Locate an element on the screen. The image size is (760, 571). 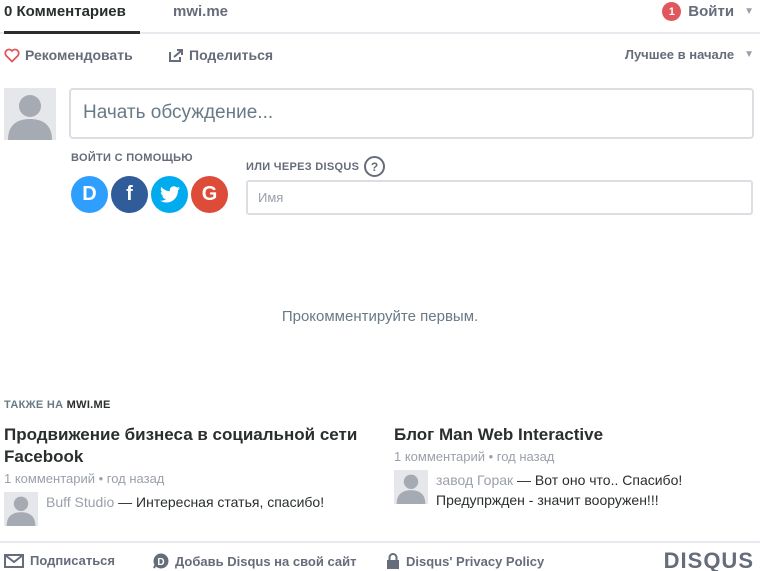
disqus-login-button: D is located at coordinates (89, 194).